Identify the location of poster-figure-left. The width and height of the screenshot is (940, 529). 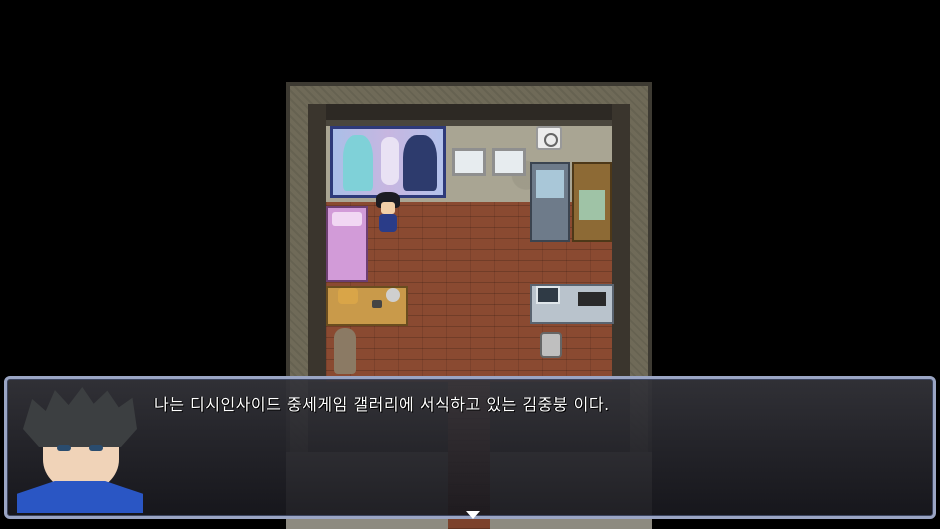
(358, 163).